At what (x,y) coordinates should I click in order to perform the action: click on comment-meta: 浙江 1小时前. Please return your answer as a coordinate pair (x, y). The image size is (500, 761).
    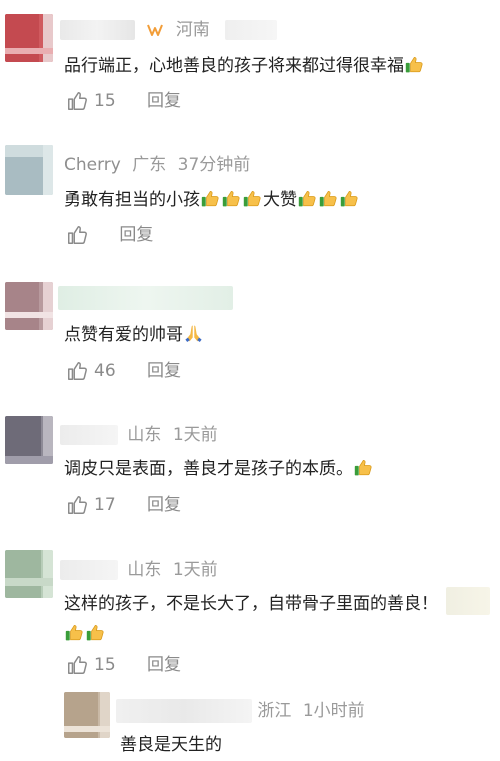
    Looking at the image, I should click on (240, 711).